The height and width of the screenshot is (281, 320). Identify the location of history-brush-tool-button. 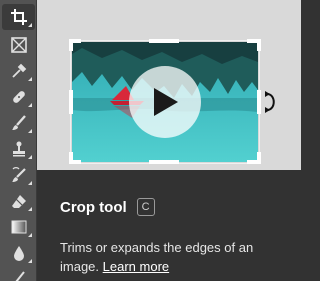
(18, 175).